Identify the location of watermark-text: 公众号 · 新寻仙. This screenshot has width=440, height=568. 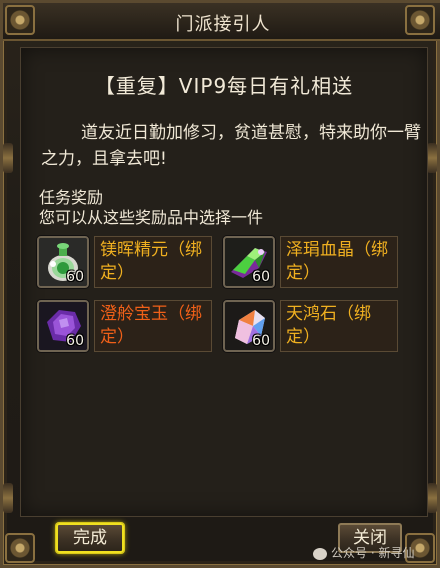
(373, 553).